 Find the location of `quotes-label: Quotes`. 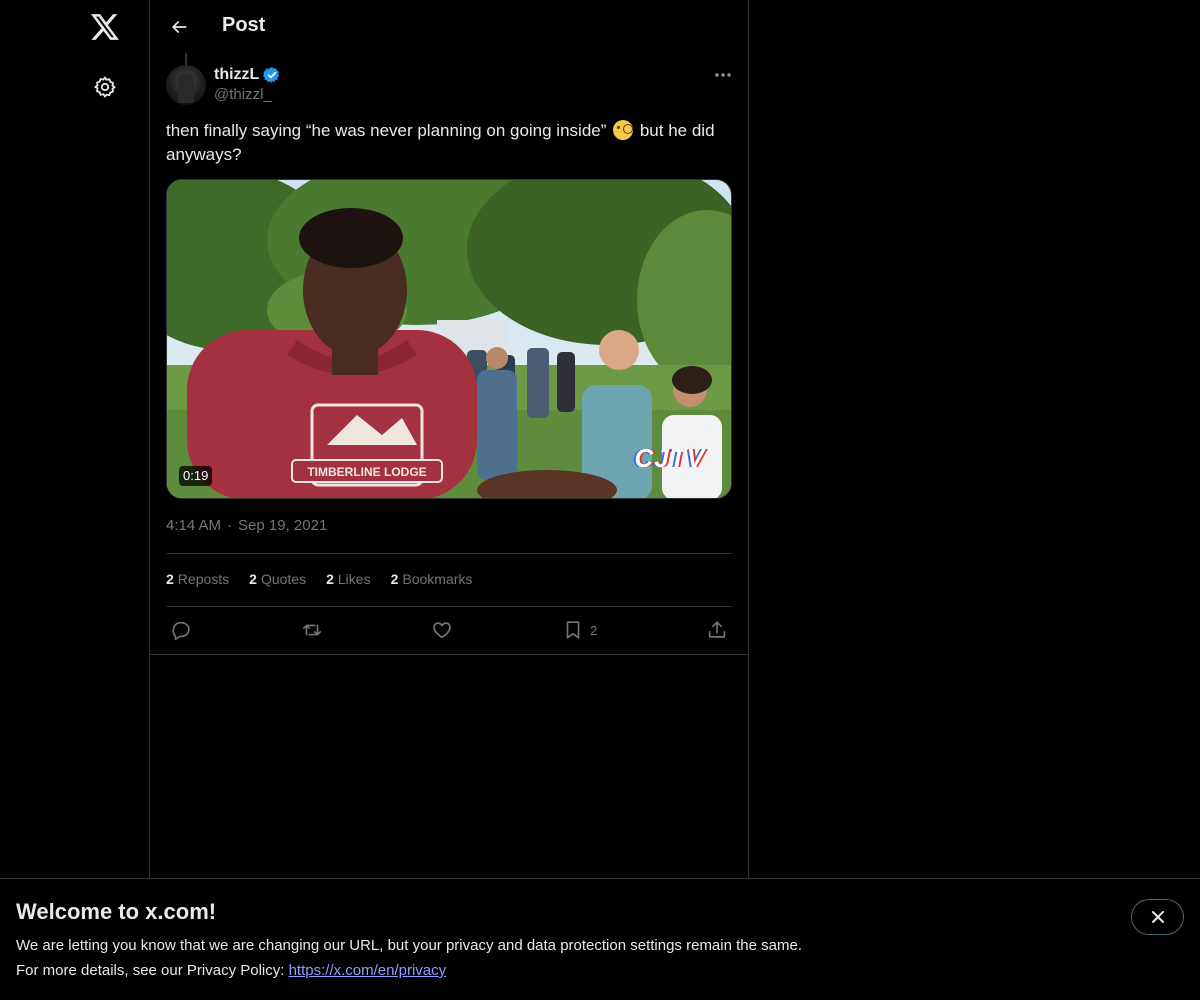

quotes-label: Quotes is located at coordinates (283, 579).